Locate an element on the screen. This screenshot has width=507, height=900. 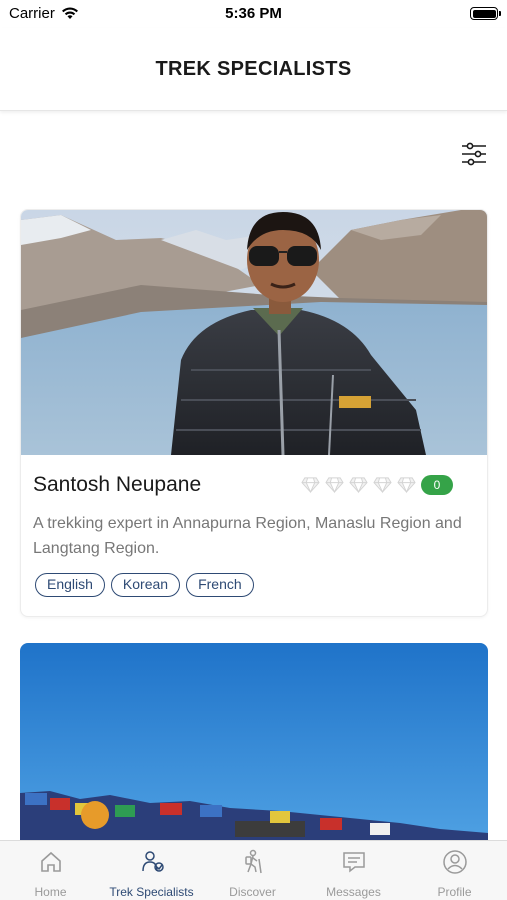
filter-button is located at coordinates (474, 154).